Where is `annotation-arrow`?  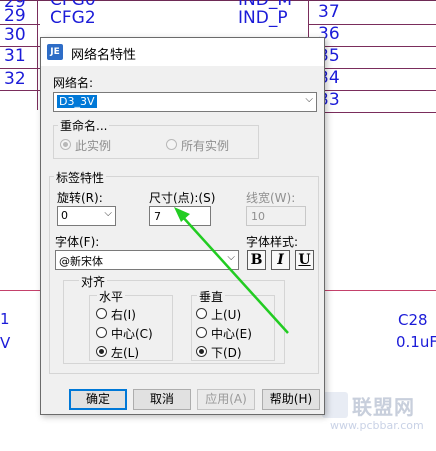
annotation-arrow is located at coordinates (231, 270).